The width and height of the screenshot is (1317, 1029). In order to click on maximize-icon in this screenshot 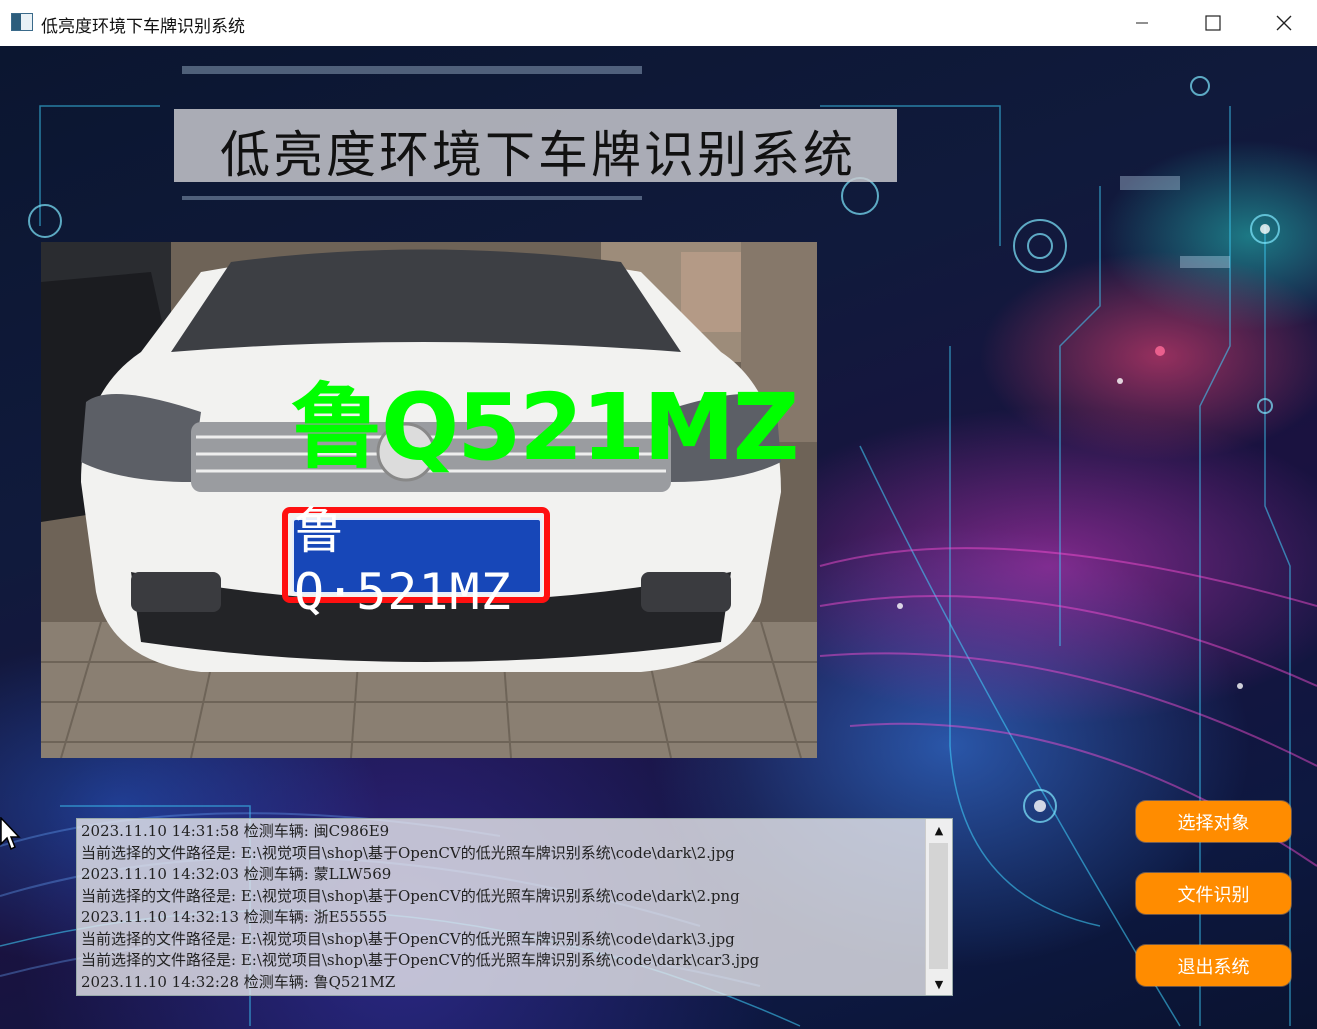, I will do `click(1213, 23)`.